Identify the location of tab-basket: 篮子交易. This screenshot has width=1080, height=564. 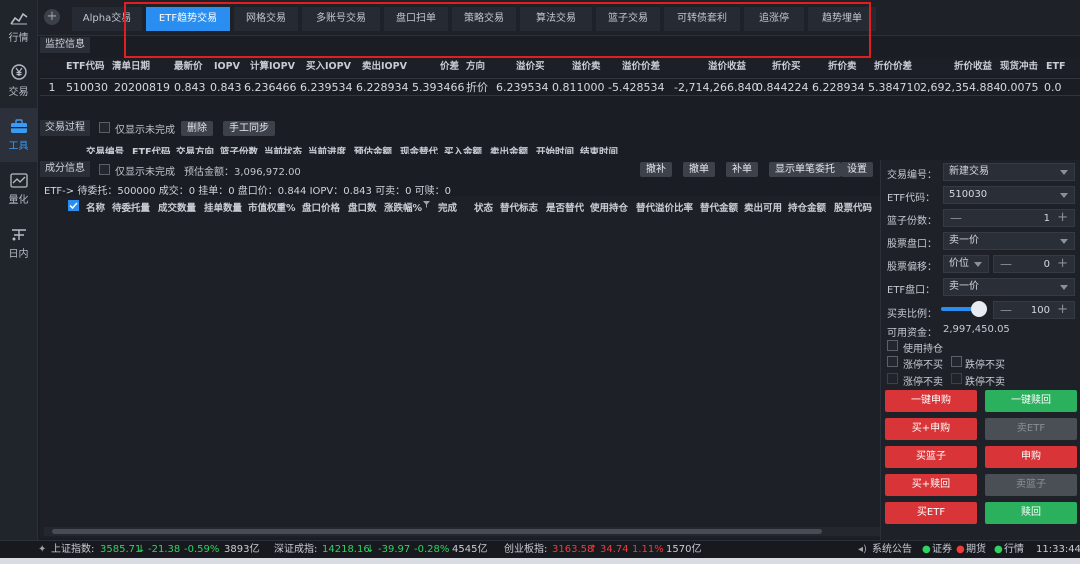
(628, 19).